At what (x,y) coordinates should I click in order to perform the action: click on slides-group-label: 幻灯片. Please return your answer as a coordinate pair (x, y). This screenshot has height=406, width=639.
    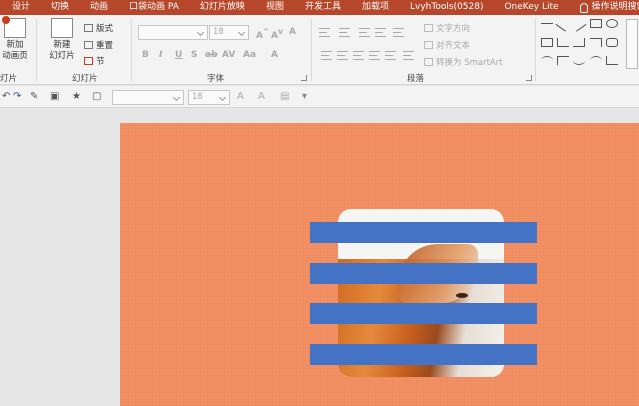
    Looking at the image, I should click on (85, 79).